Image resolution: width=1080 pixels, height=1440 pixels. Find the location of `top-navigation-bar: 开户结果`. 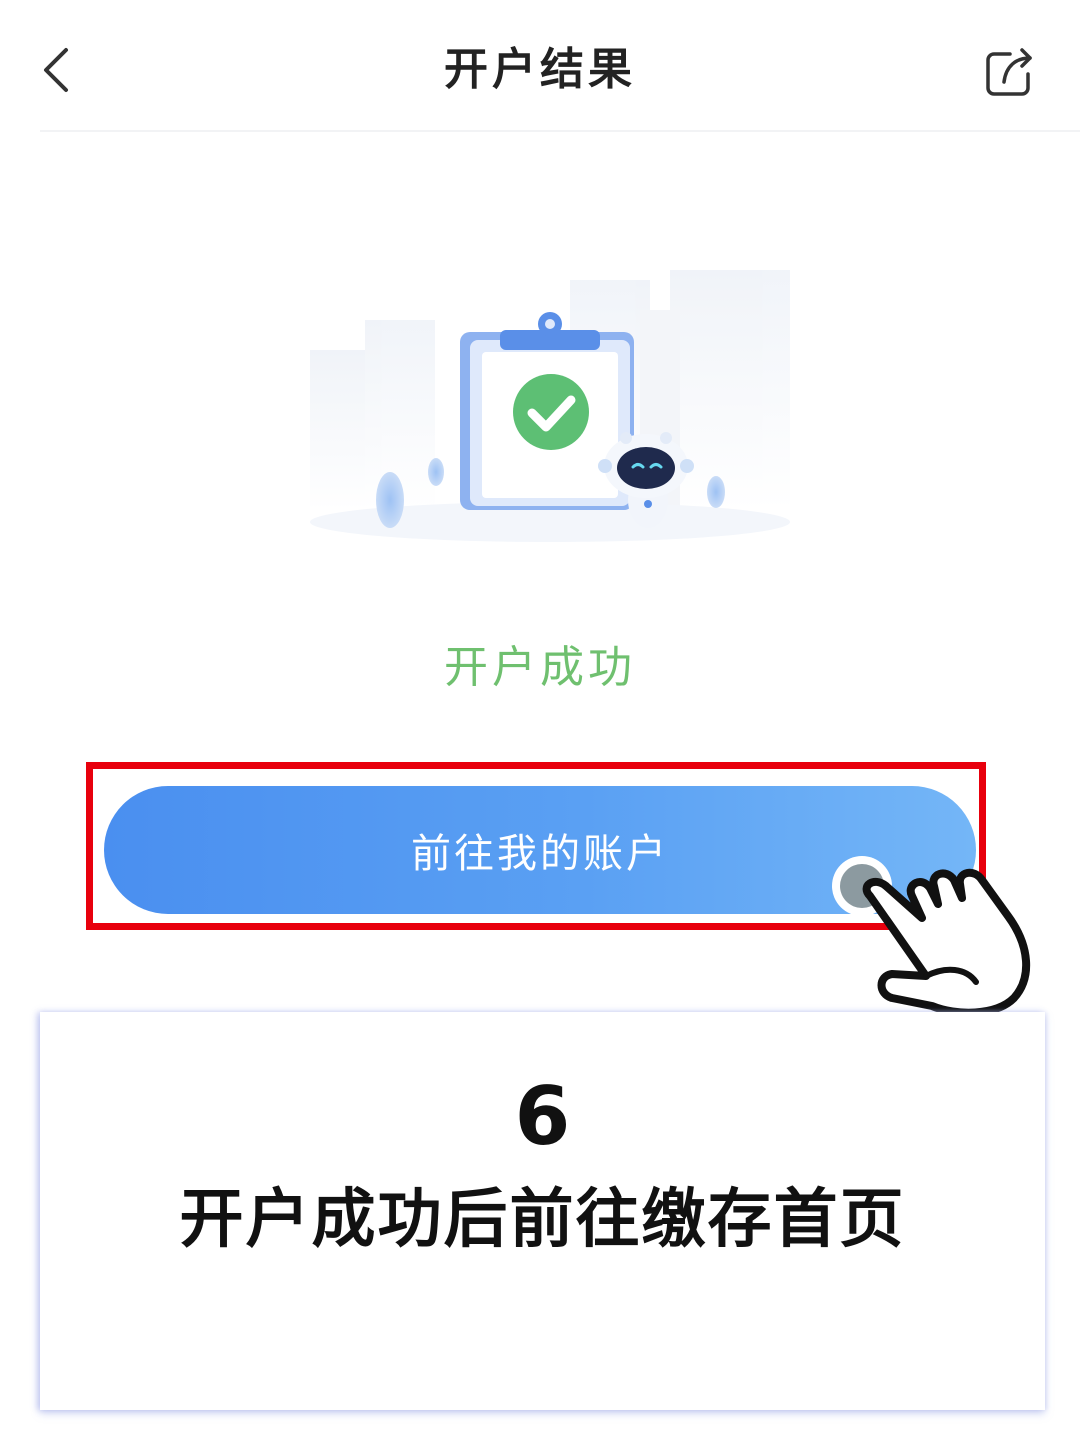

top-navigation-bar: 开户结果 is located at coordinates (540, 65).